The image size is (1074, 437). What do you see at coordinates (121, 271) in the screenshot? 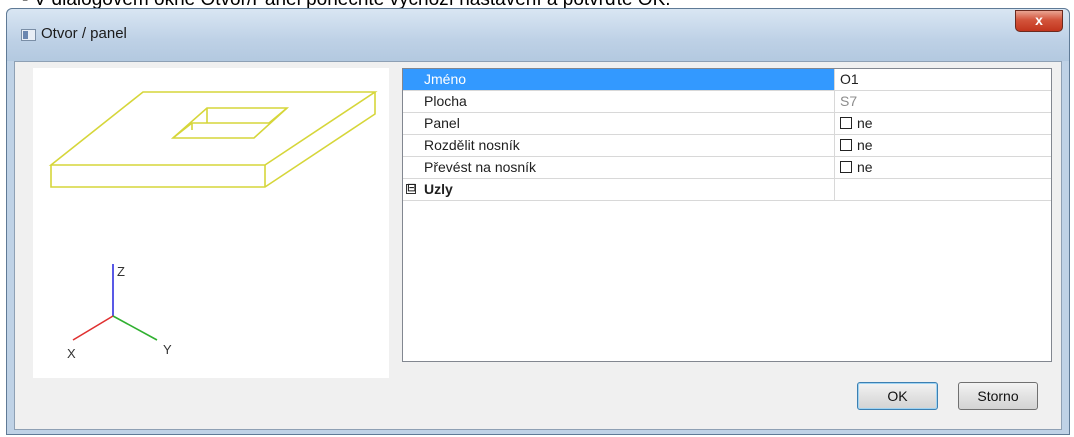
I see `z-axis-label: Z` at bounding box center [121, 271].